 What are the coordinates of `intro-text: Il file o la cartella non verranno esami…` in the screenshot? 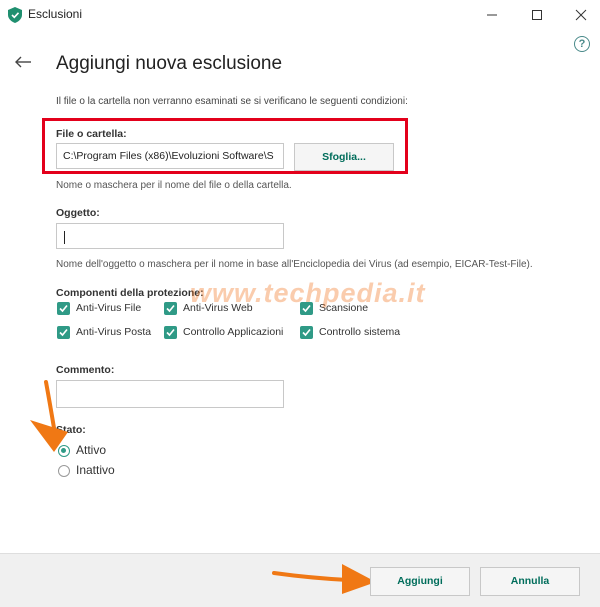 It's located at (232, 101).